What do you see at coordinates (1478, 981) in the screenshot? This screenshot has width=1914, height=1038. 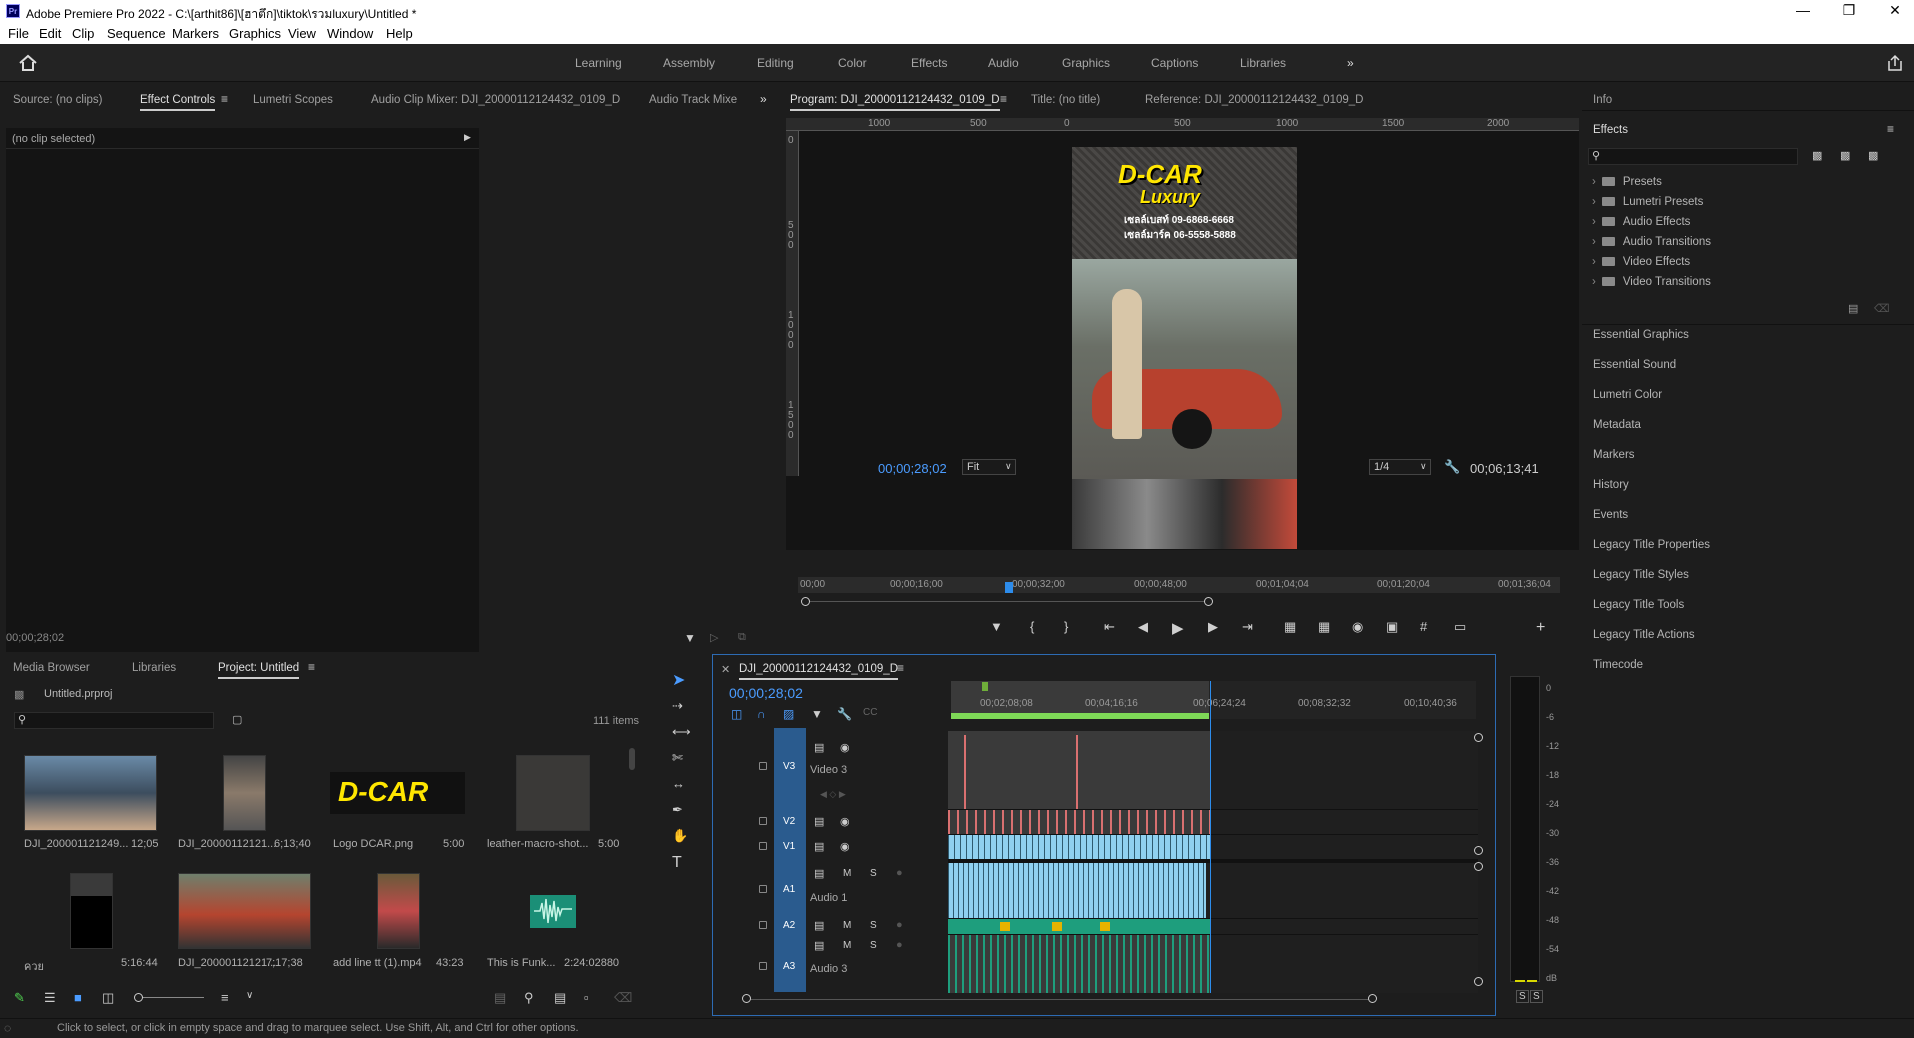 I see `audio-scroll-handle` at bounding box center [1478, 981].